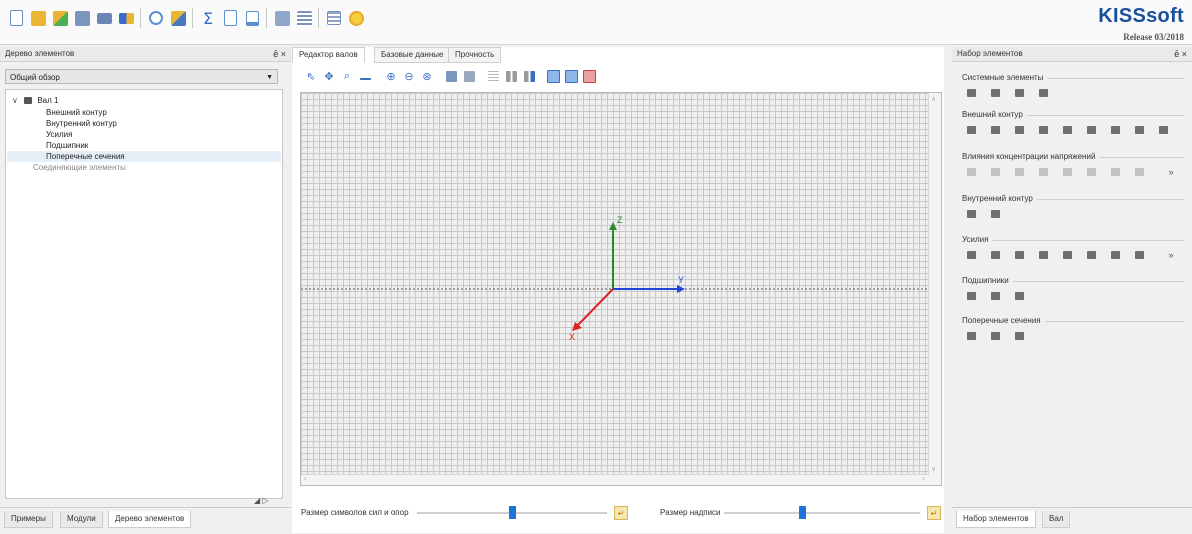 Image resolution: width=1192 pixels, height=534 pixels. Describe the element at coordinates (822, 513) in the screenshot. I see `slider2-track` at that location.